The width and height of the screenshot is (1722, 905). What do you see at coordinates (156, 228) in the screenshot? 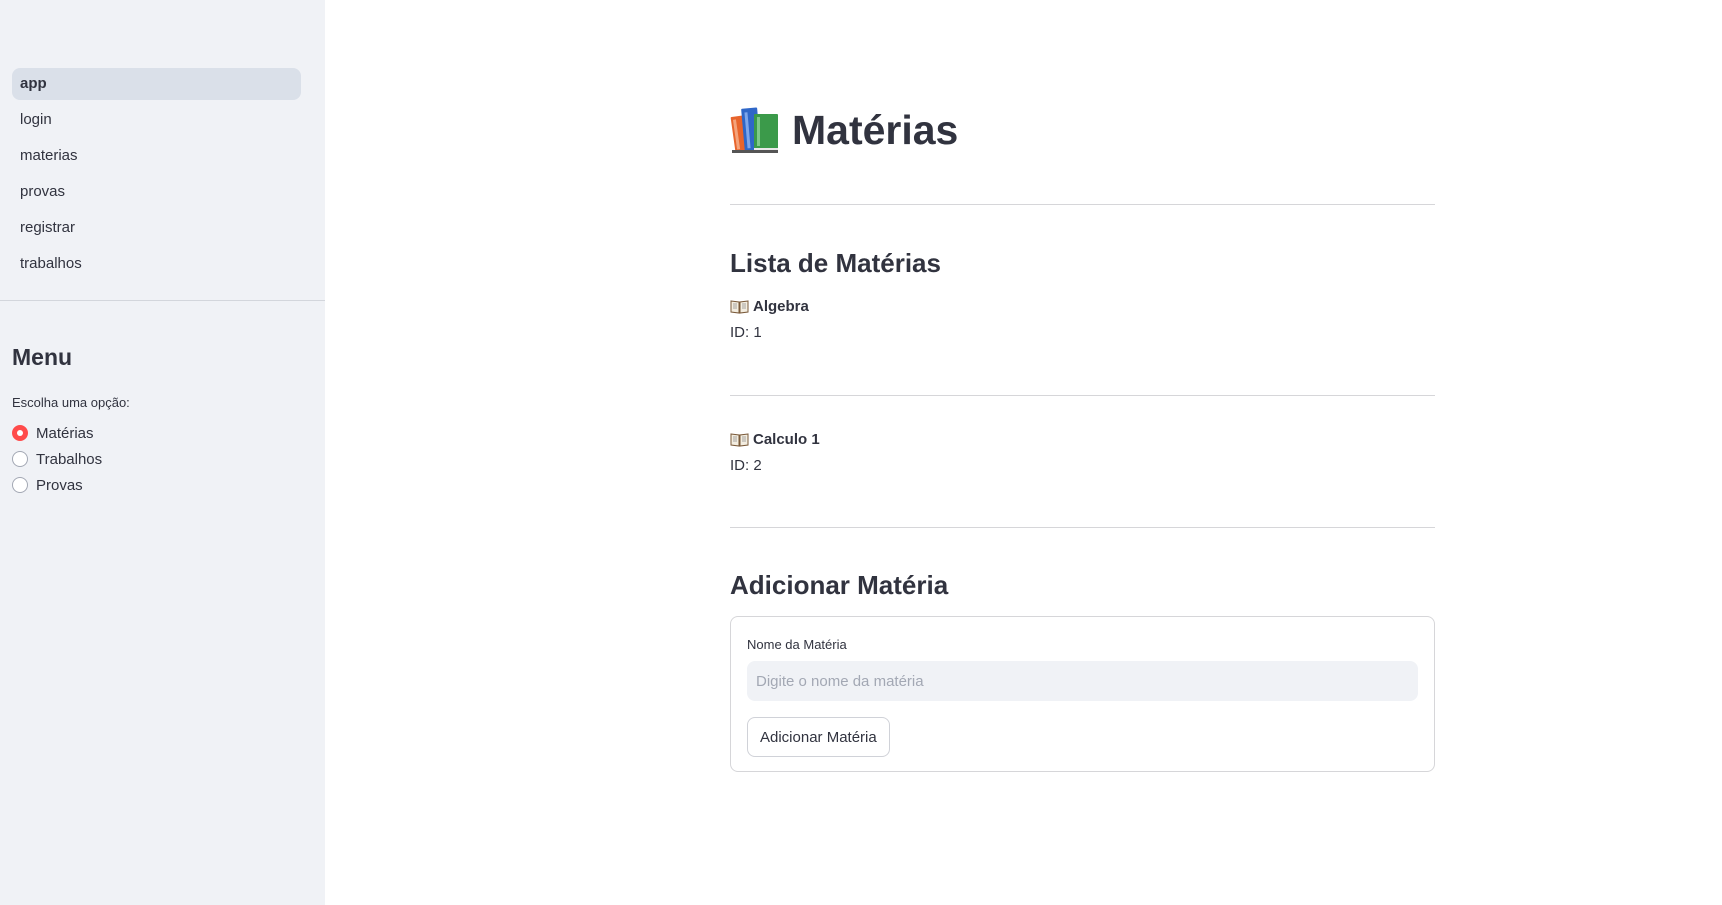
I see `nav-item-registrar: registrar` at bounding box center [156, 228].